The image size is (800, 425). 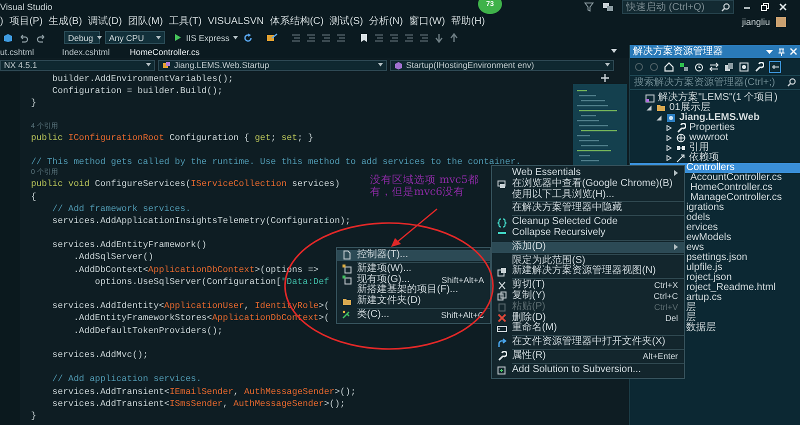 I want to click on code-line: // Add application services., so click(x=126, y=379).